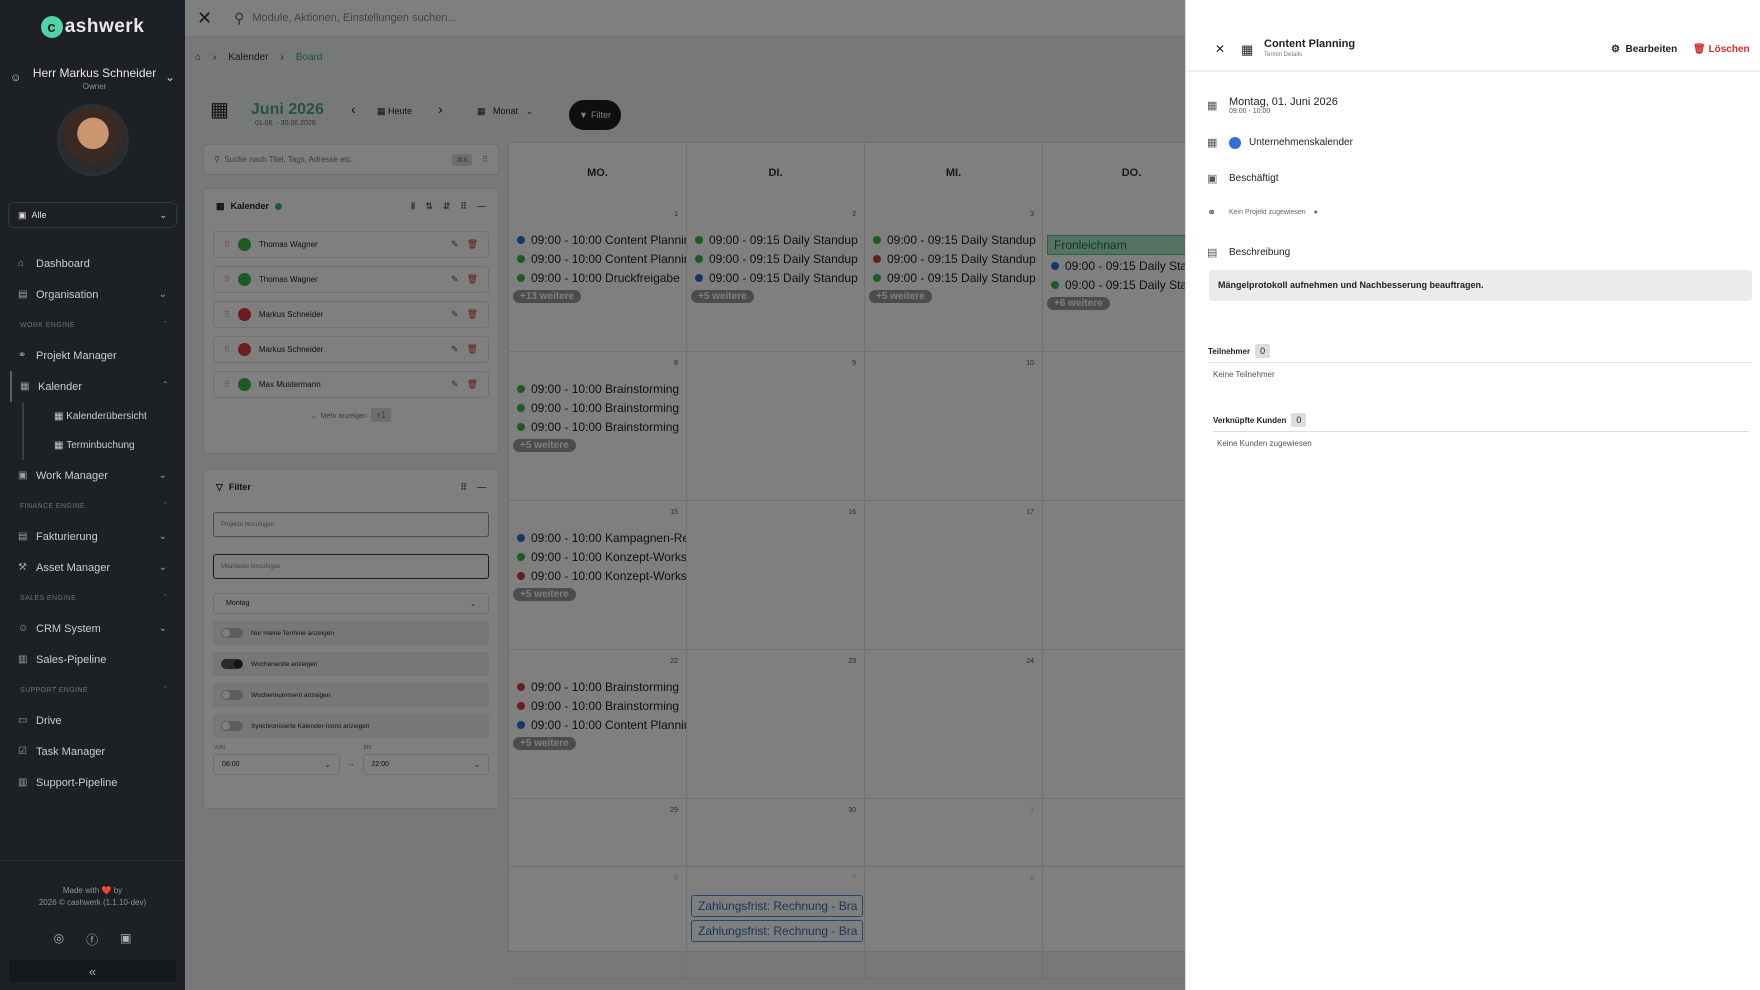  Describe the element at coordinates (1212, 106) in the screenshot. I see `calendar-clock-icon: ▦` at that location.